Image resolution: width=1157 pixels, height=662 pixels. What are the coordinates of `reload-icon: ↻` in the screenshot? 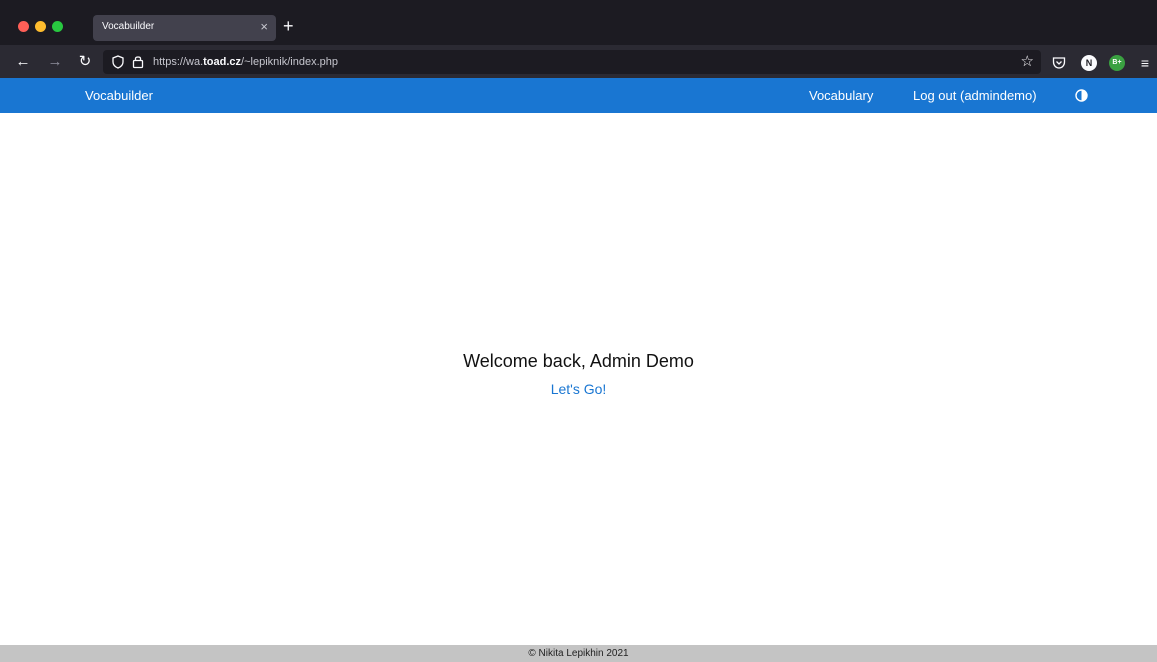 It's located at (85, 62).